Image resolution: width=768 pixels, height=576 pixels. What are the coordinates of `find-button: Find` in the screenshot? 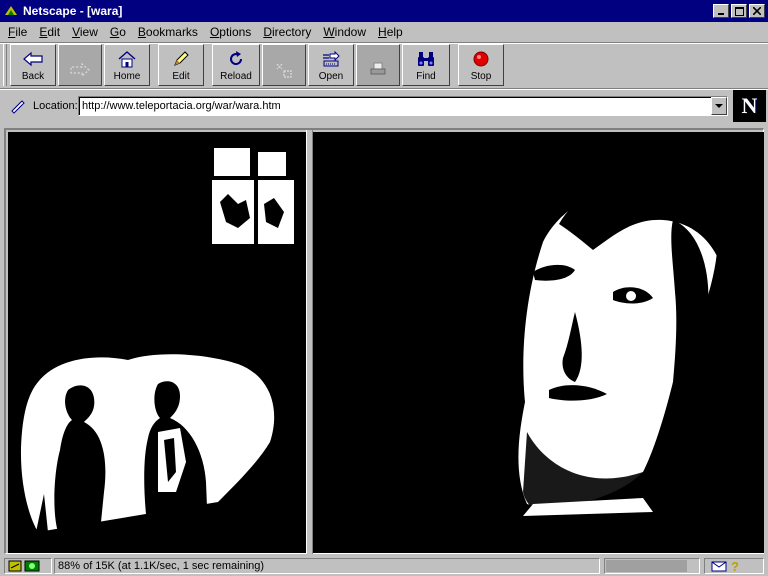 It's located at (426, 65).